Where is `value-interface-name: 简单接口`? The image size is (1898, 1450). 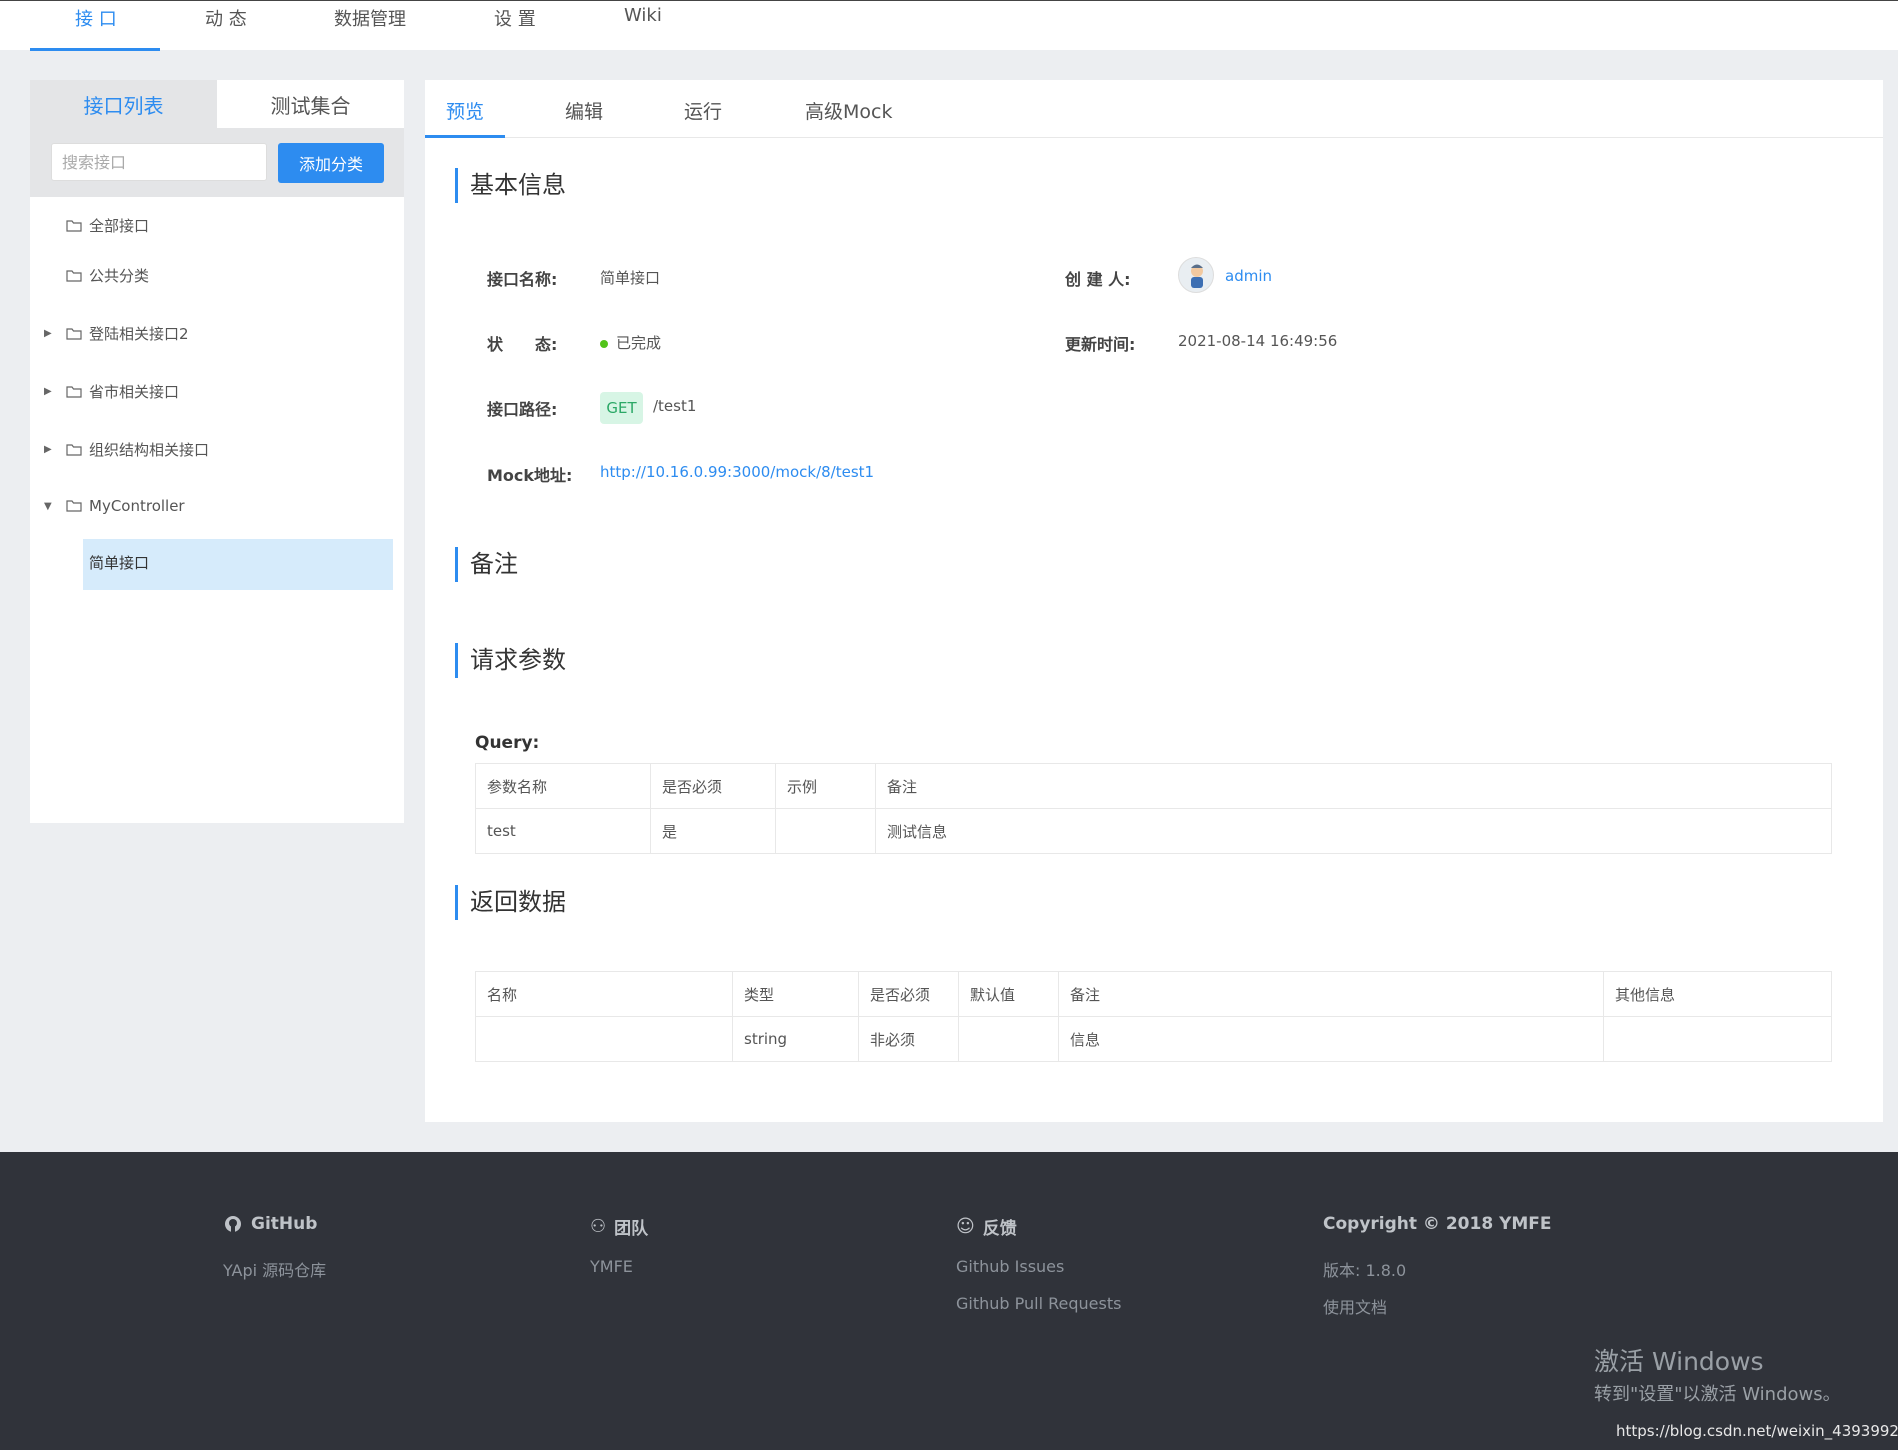 value-interface-name: 简单接口 is located at coordinates (630, 278).